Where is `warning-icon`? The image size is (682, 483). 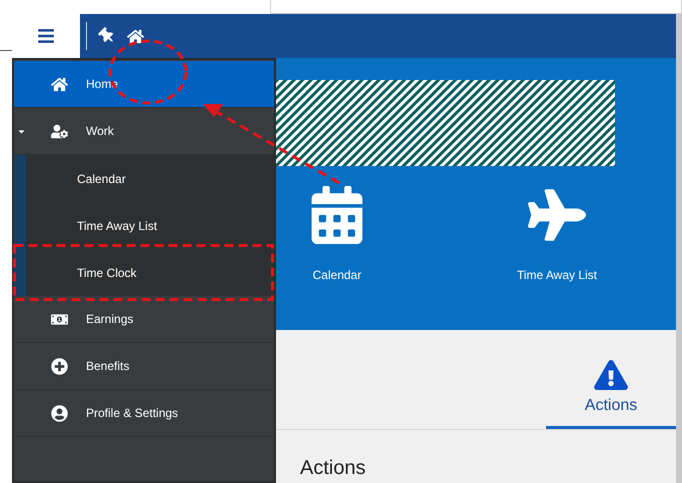 warning-icon is located at coordinates (611, 375).